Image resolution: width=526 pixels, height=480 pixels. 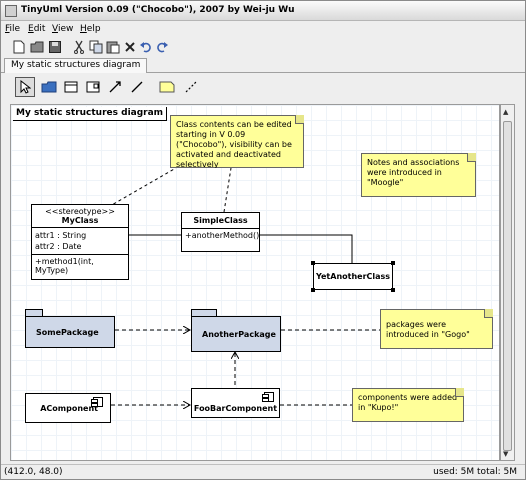 I want to click on cut-icon, so click(x=79, y=47).